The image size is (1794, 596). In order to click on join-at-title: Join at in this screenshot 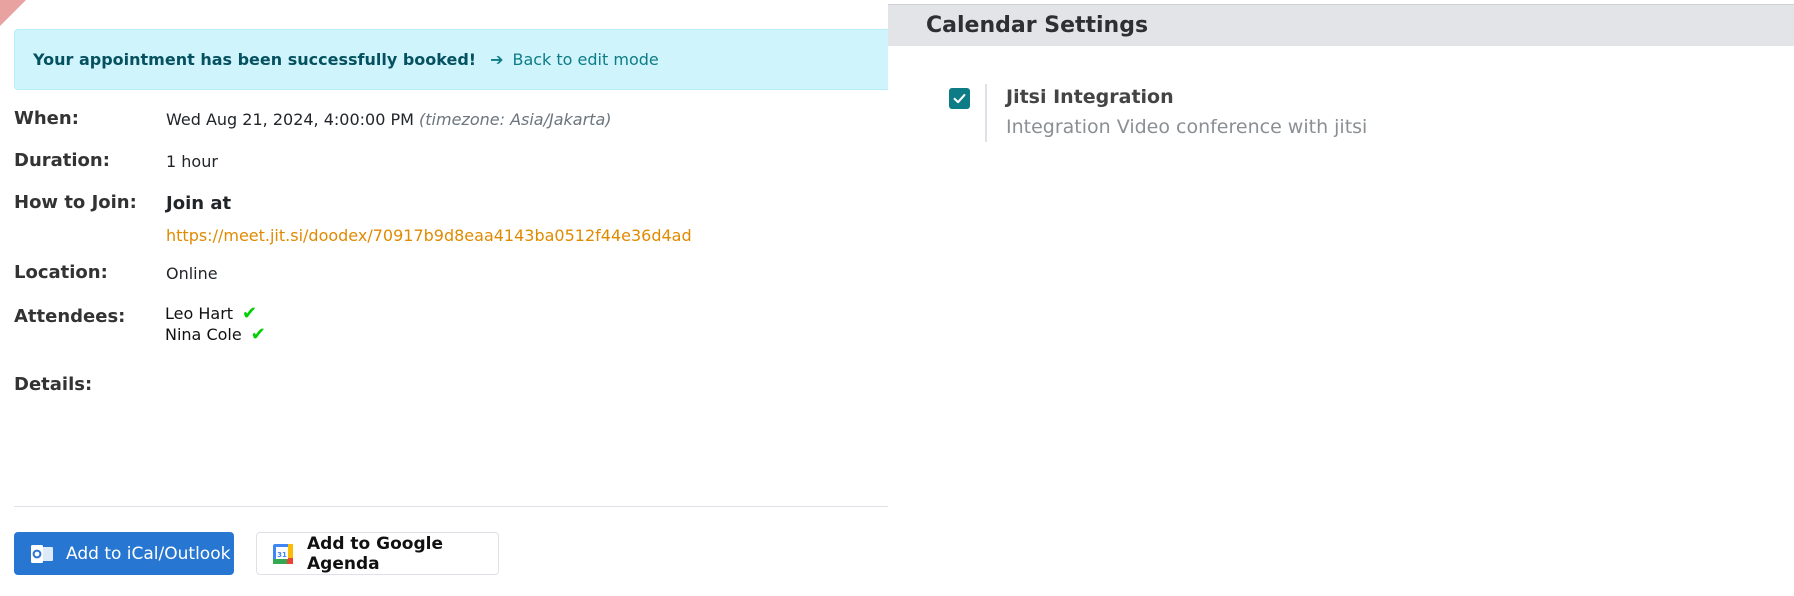, I will do `click(199, 203)`.